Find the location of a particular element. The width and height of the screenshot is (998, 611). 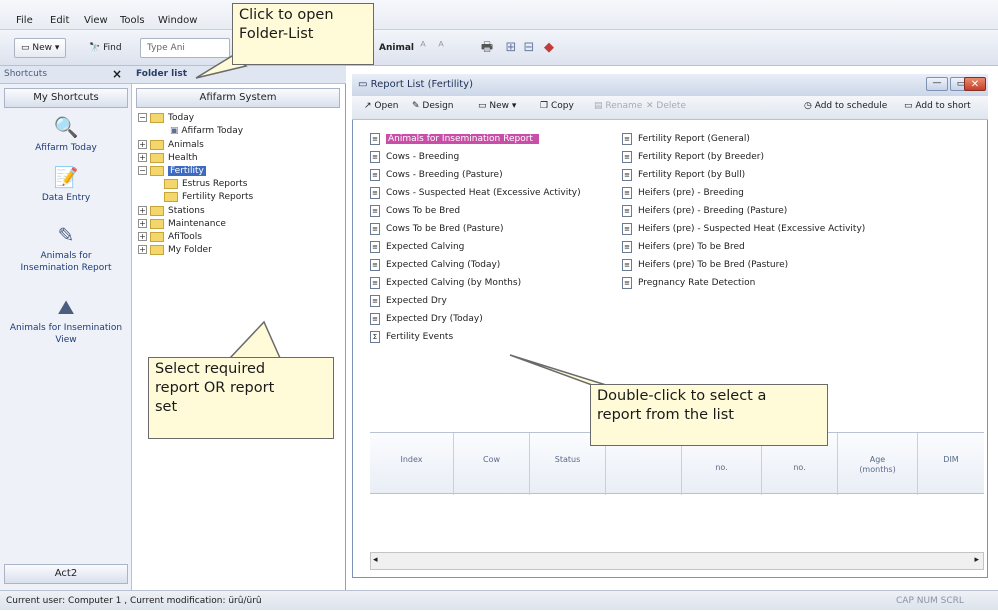

folder-list-title: Folder list is located at coordinates (161, 74).